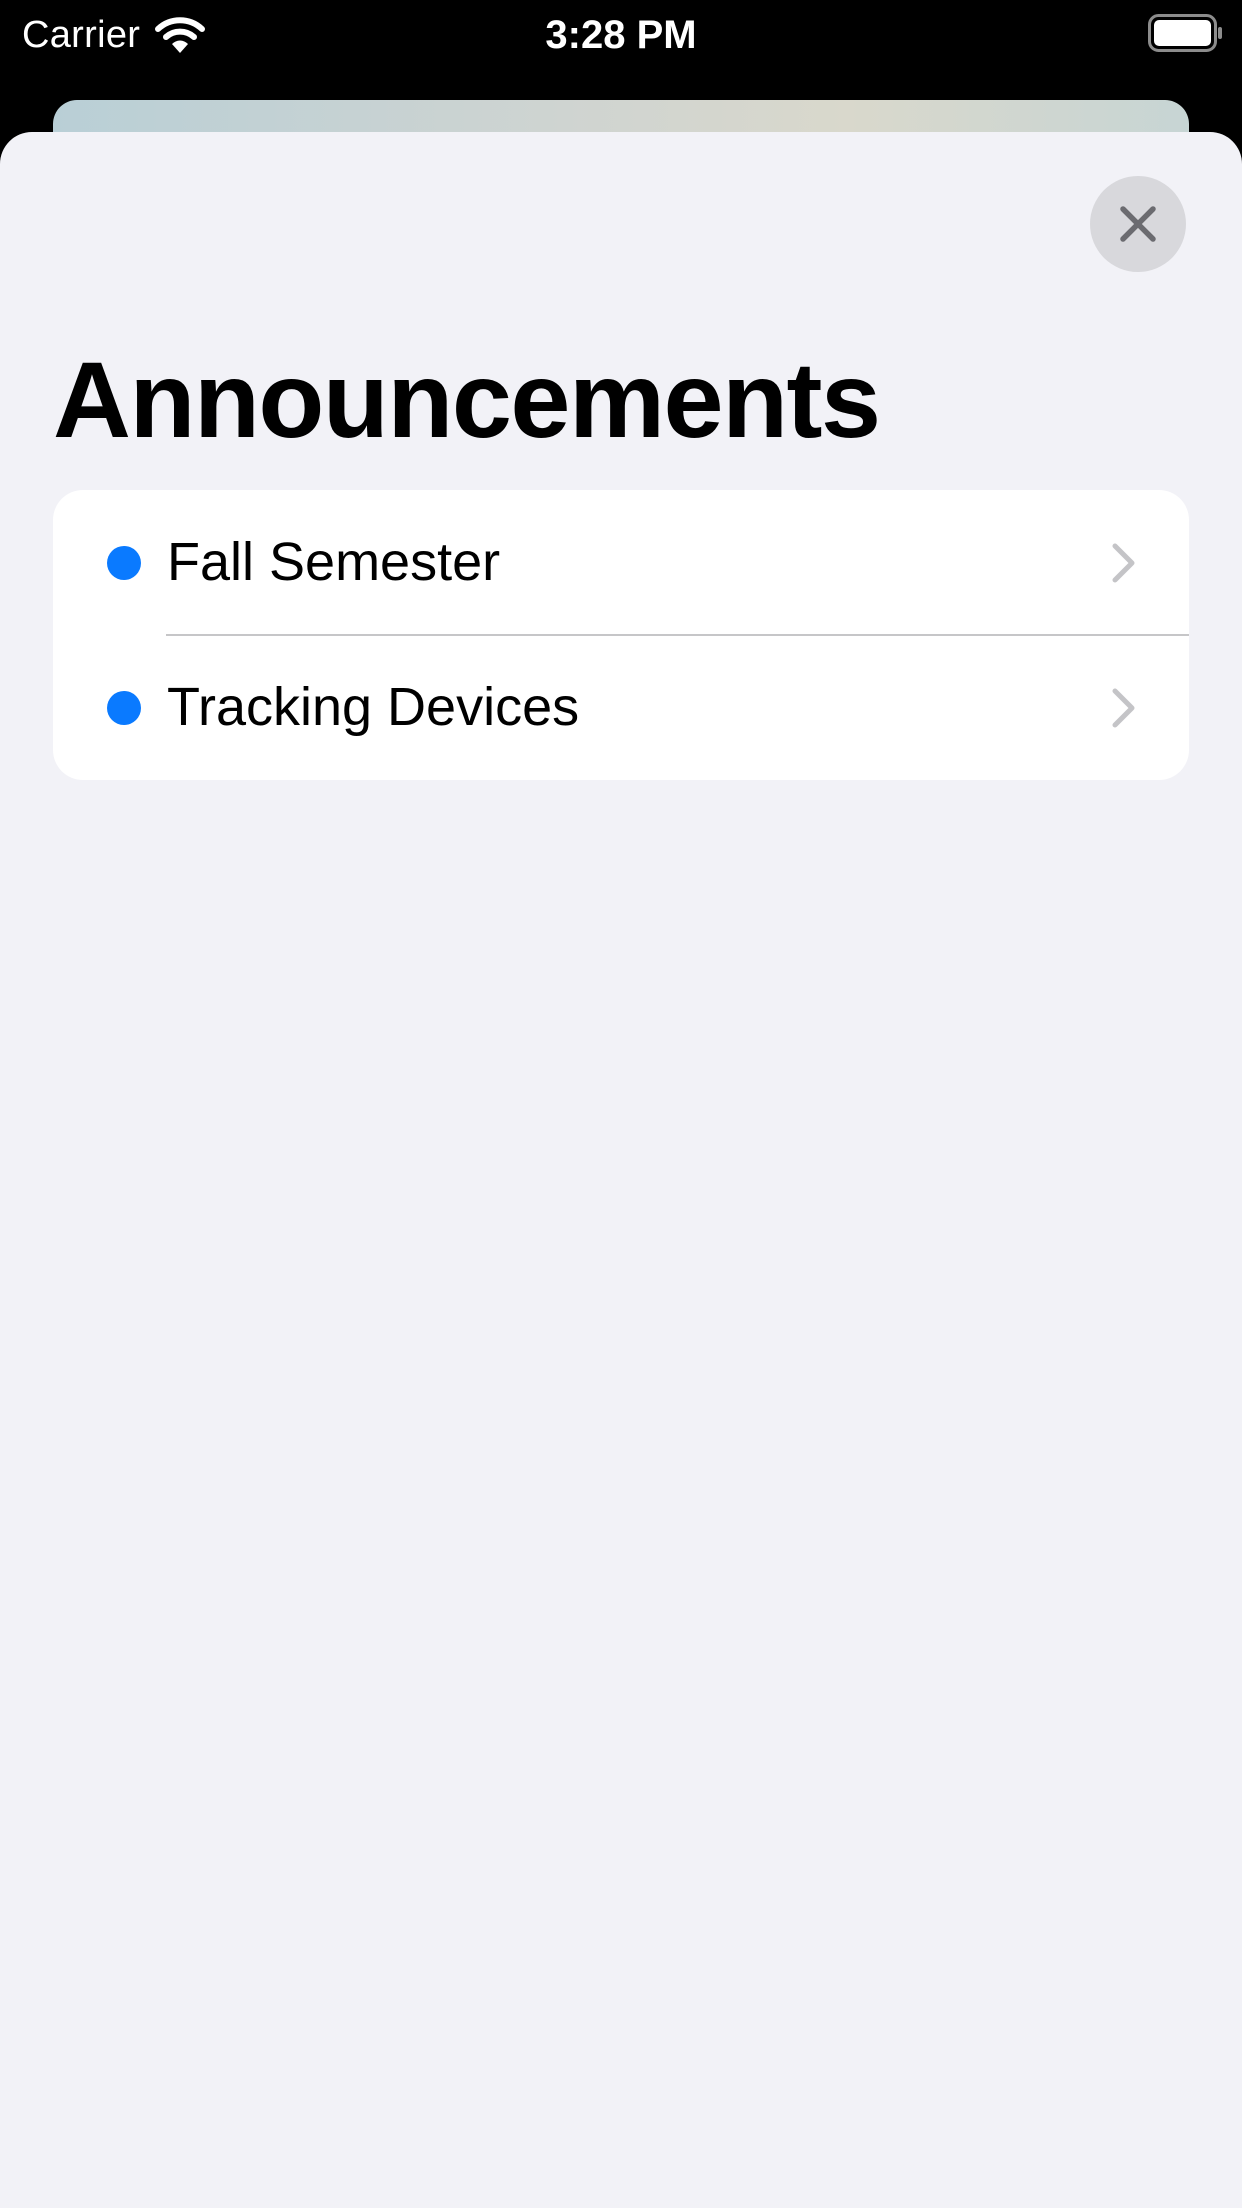 The height and width of the screenshot is (2208, 1242). Describe the element at coordinates (1185, 33) in the screenshot. I see `battery-icon` at that location.